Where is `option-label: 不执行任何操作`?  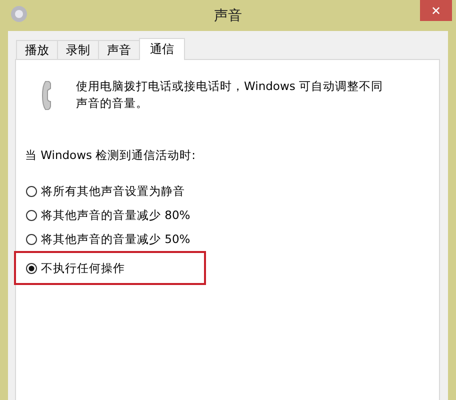
option-label: 不执行任何操作 is located at coordinates (83, 268).